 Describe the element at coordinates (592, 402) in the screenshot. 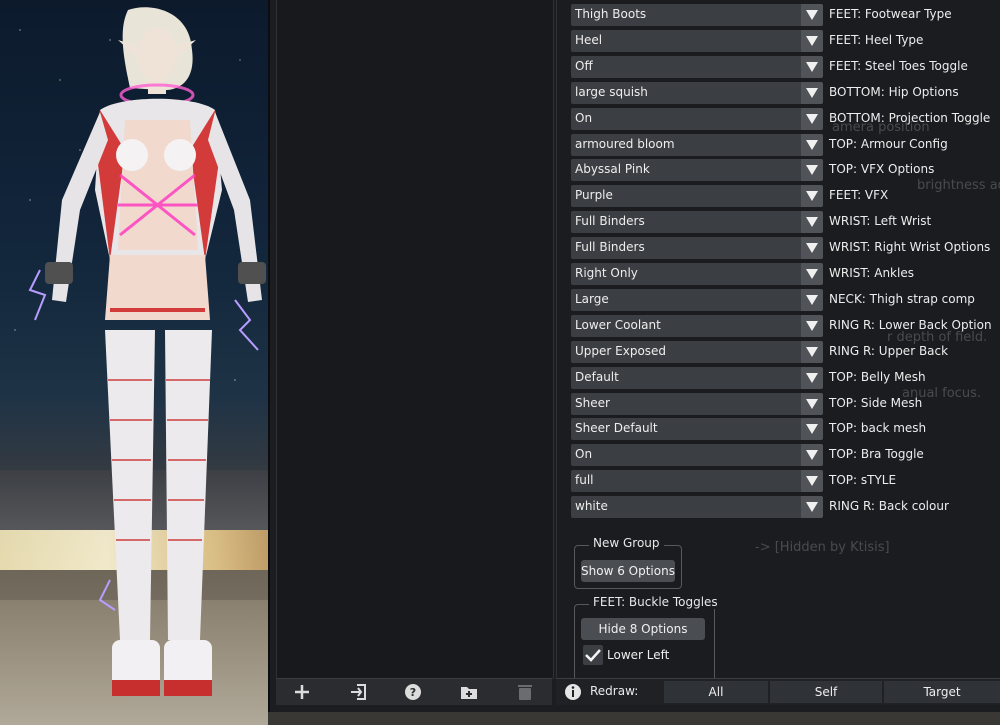

I see `option-dropdown-value: Sheer` at that location.